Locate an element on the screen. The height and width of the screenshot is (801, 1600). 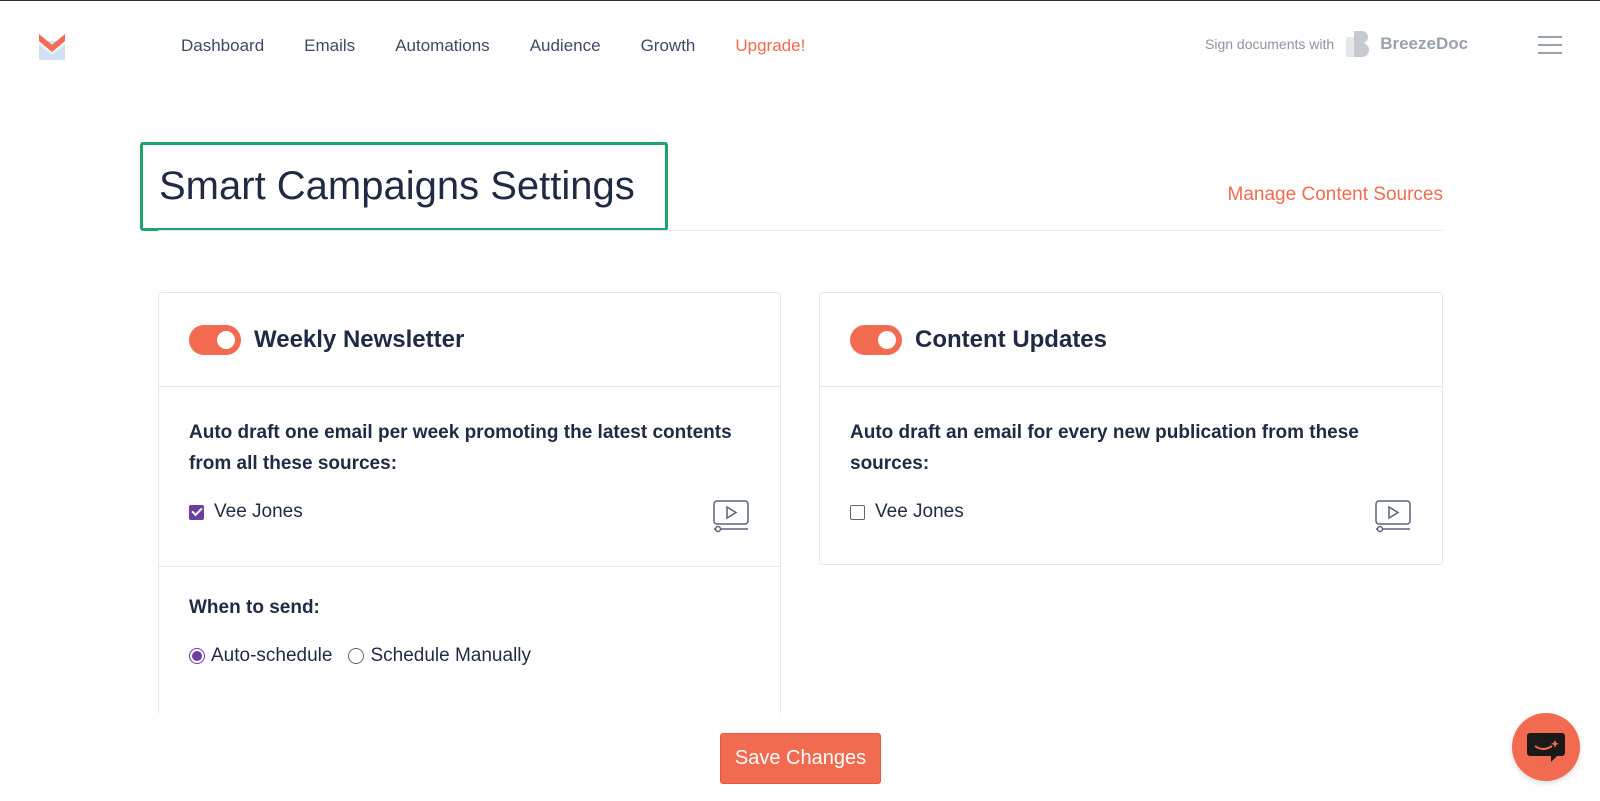
chat-bubble-icon is located at coordinates (1546, 747).